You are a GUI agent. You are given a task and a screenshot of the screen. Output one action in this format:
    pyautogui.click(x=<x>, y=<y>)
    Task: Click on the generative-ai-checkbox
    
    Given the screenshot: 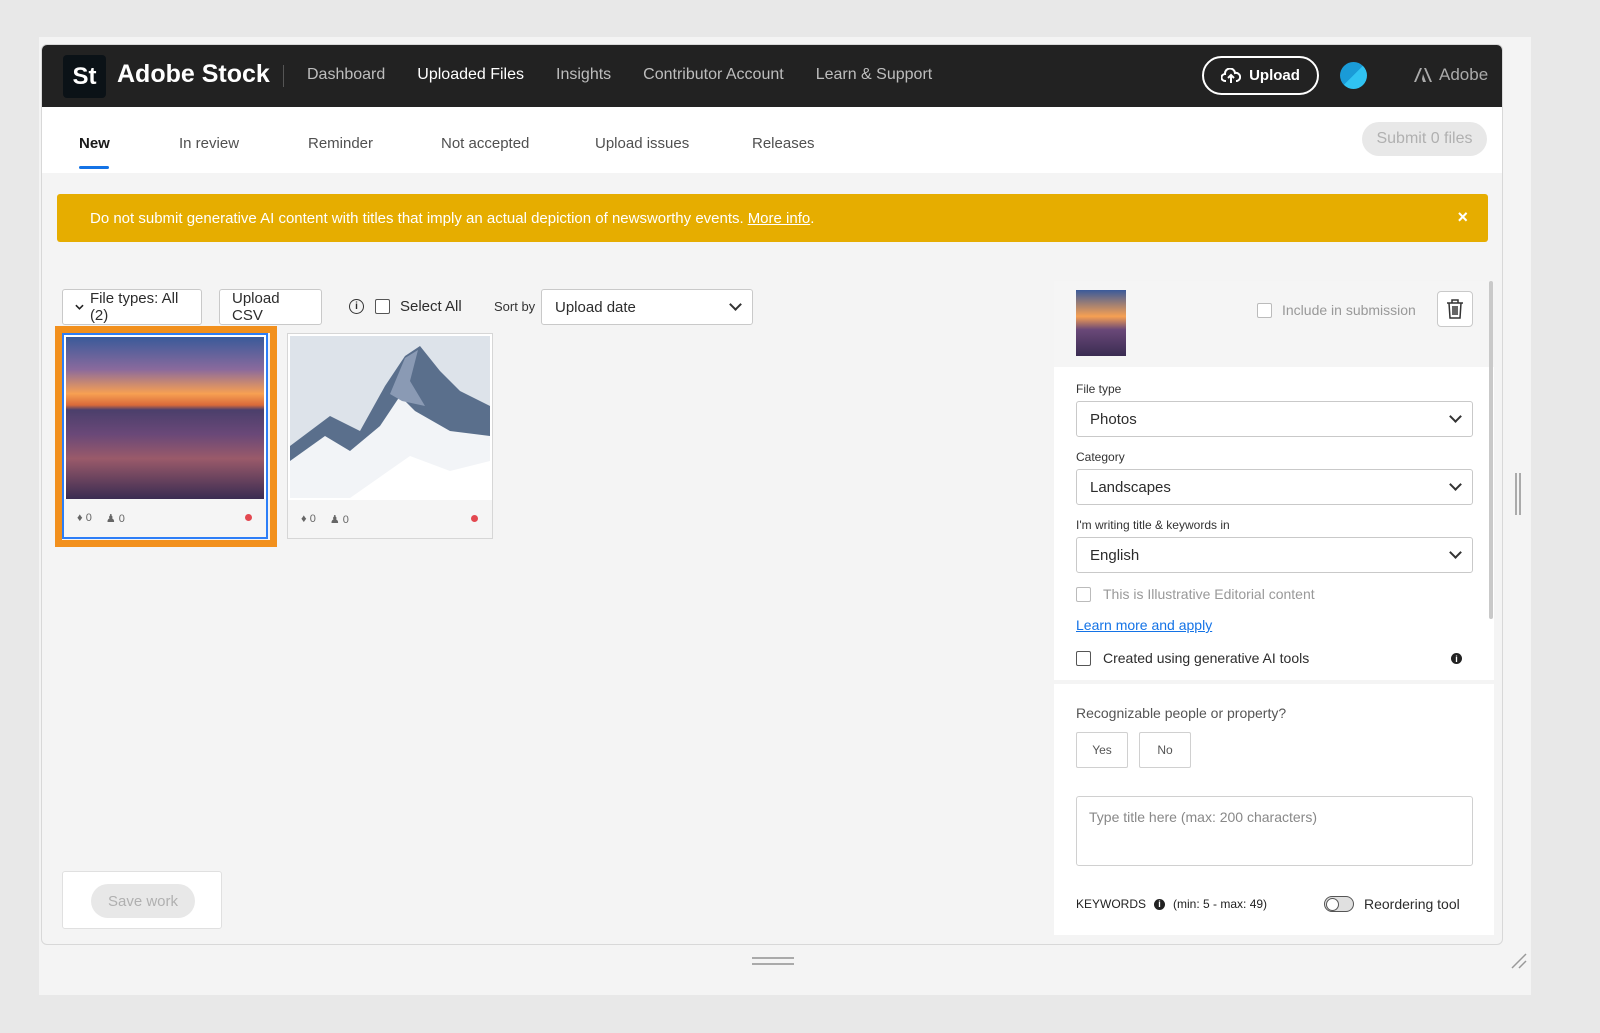 What is the action you would take?
    pyautogui.click(x=1083, y=658)
    